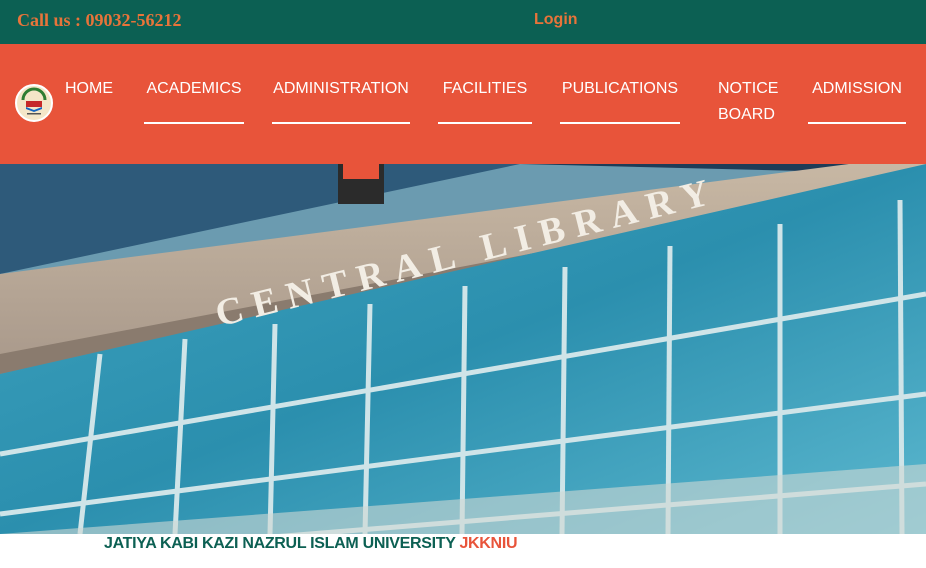 Image resolution: width=926 pixels, height=568 pixels. What do you see at coordinates (556, 20) in the screenshot?
I see `login-link: Login` at bounding box center [556, 20].